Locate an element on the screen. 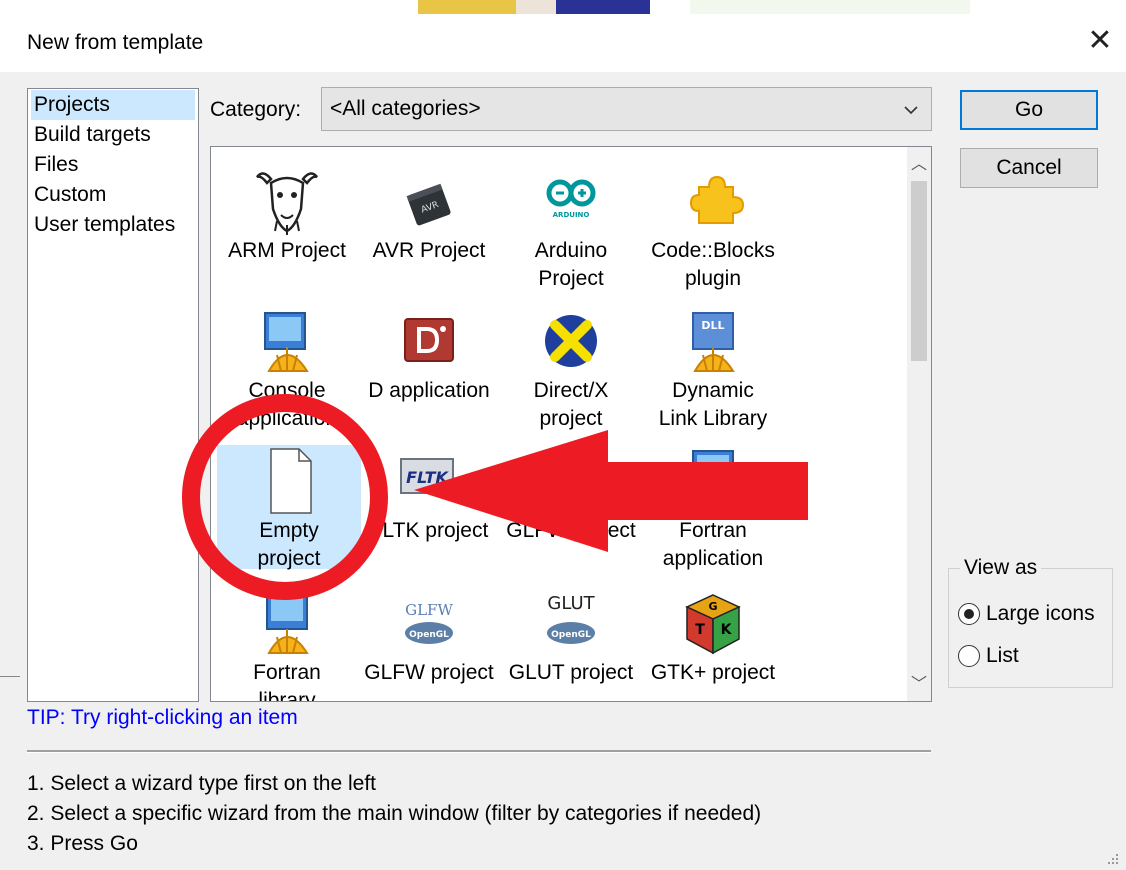 The width and height of the screenshot is (1126, 870). template-label: ARM Project is located at coordinates (287, 250).